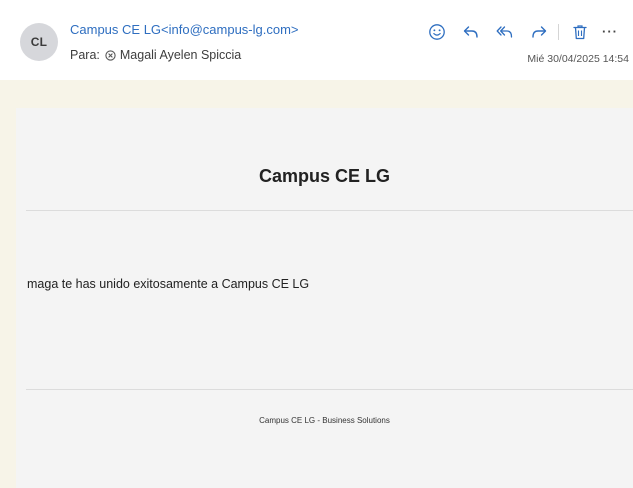 Image resolution: width=633 pixels, height=488 pixels. I want to click on reply-all-icon, so click(504, 32).